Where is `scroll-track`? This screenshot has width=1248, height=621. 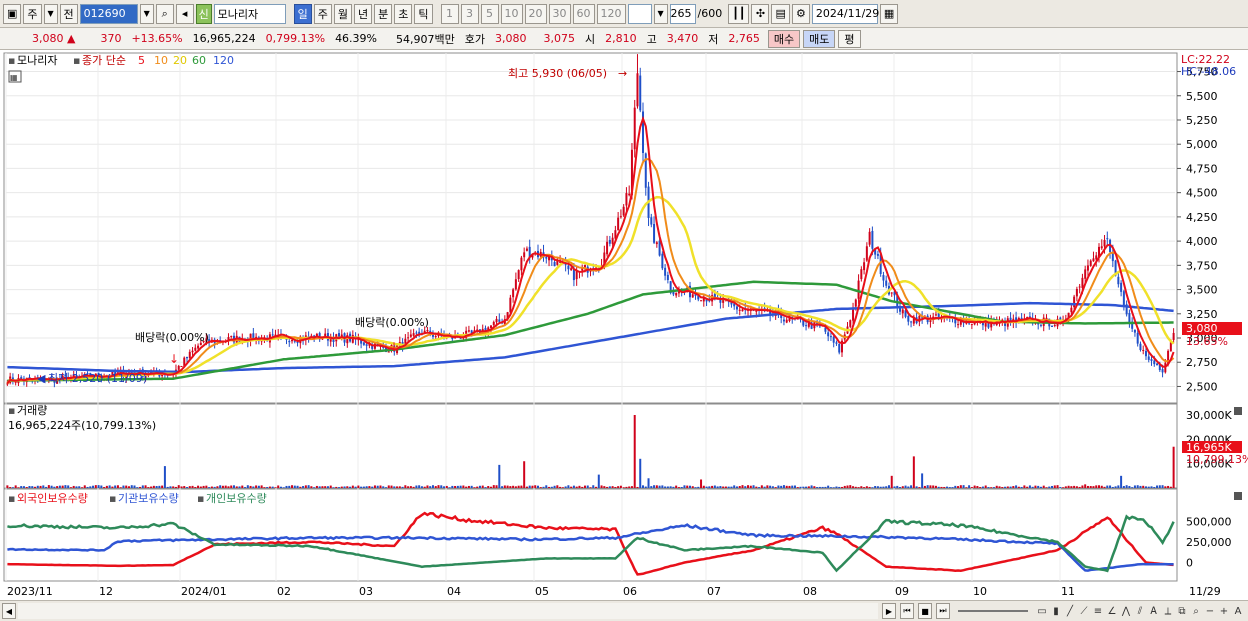
scroll-track is located at coordinates (448, 611).